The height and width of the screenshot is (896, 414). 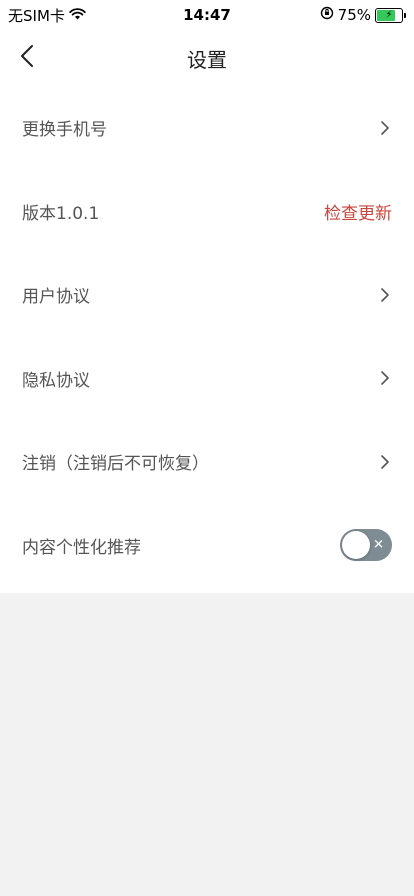 I want to click on status-right: 75% ⚡, so click(x=363, y=15).